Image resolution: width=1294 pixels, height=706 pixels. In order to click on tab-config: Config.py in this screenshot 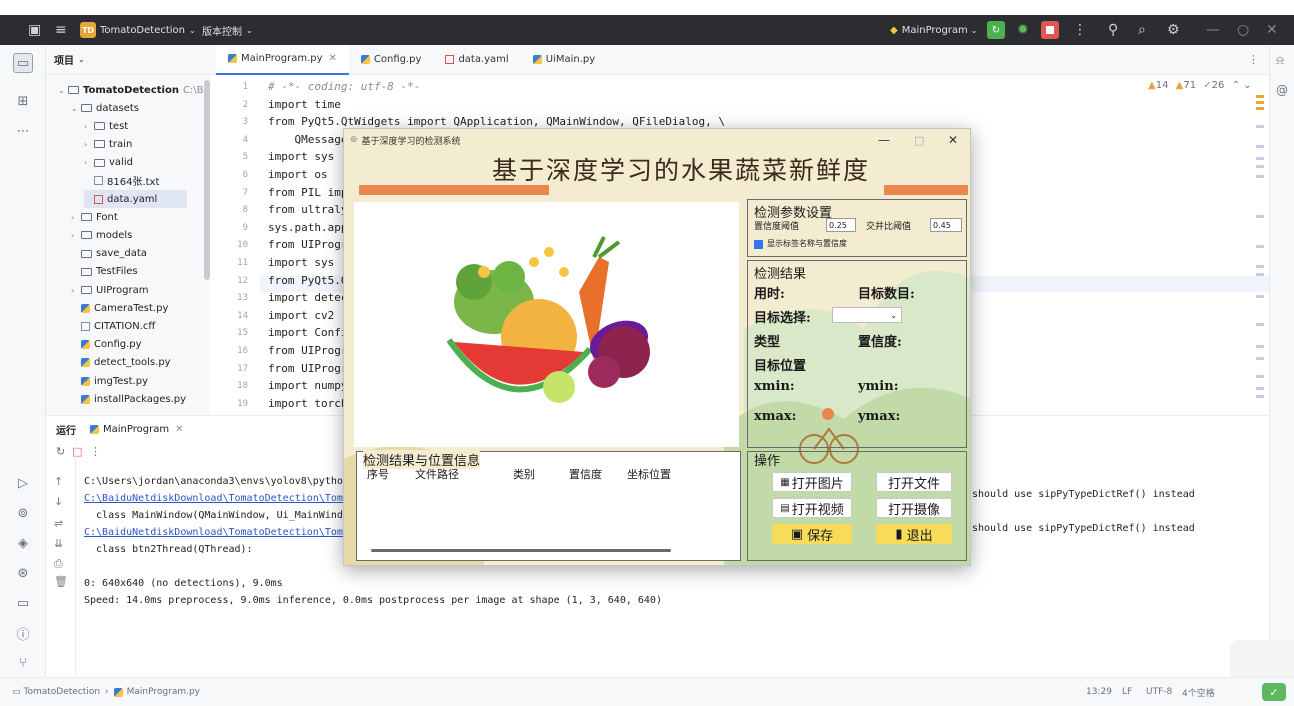, I will do `click(391, 60)`.